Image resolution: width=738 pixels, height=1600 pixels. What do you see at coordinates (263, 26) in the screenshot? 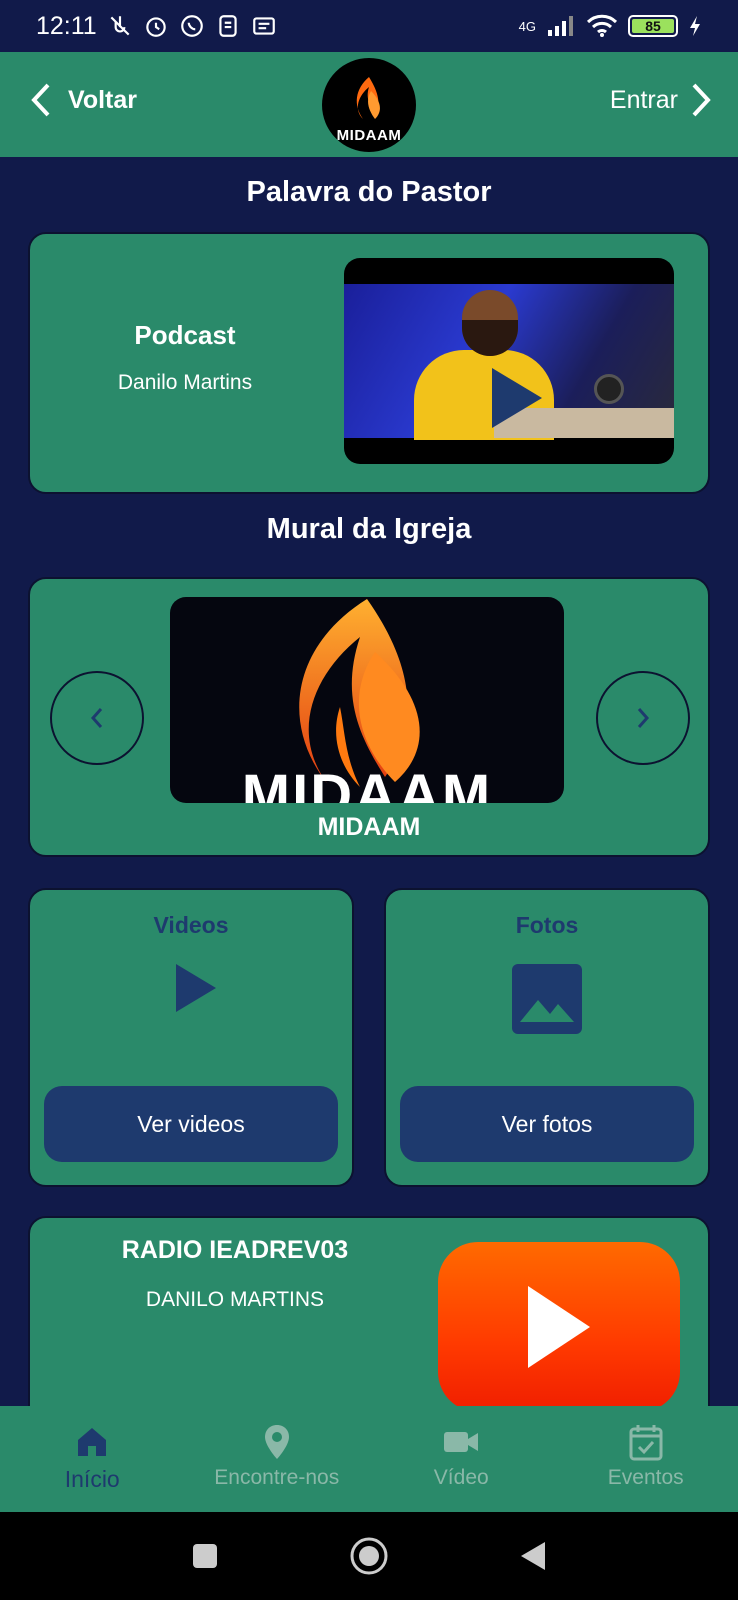
I see `message-icon` at bounding box center [263, 26].